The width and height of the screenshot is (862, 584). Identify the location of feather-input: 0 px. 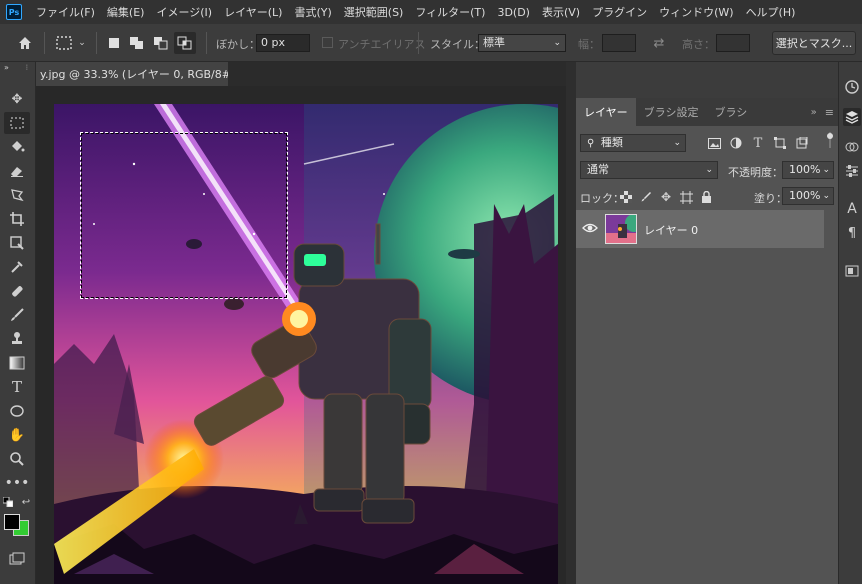
(283, 43).